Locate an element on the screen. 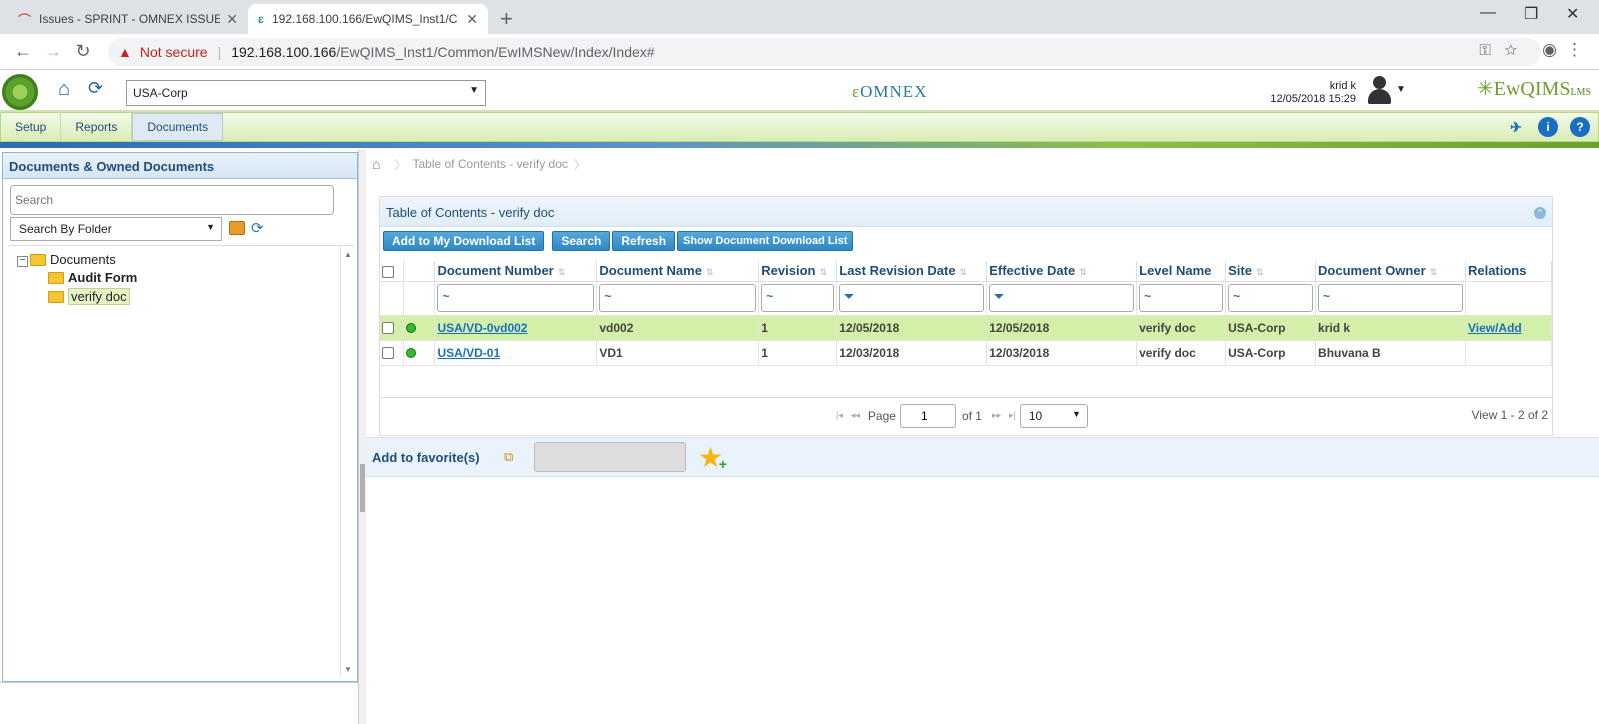 The height and width of the screenshot is (724, 1599). page-number-input is located at coordinates (927, 415).